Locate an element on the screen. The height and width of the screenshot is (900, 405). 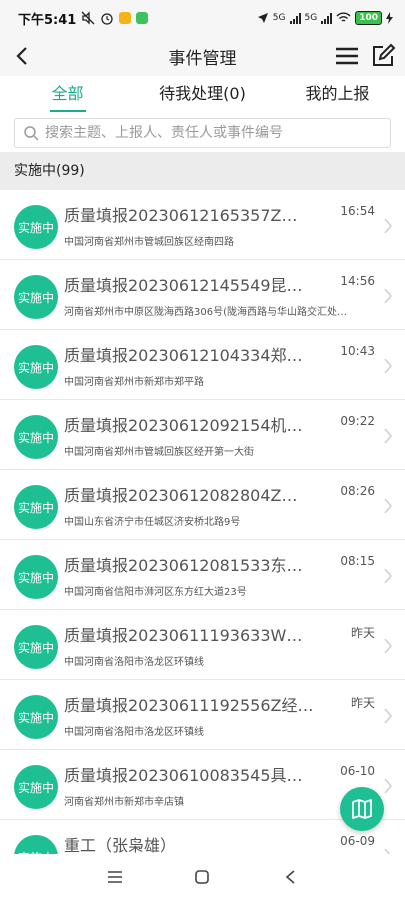
map-icon is located at coordinates (362, 809).